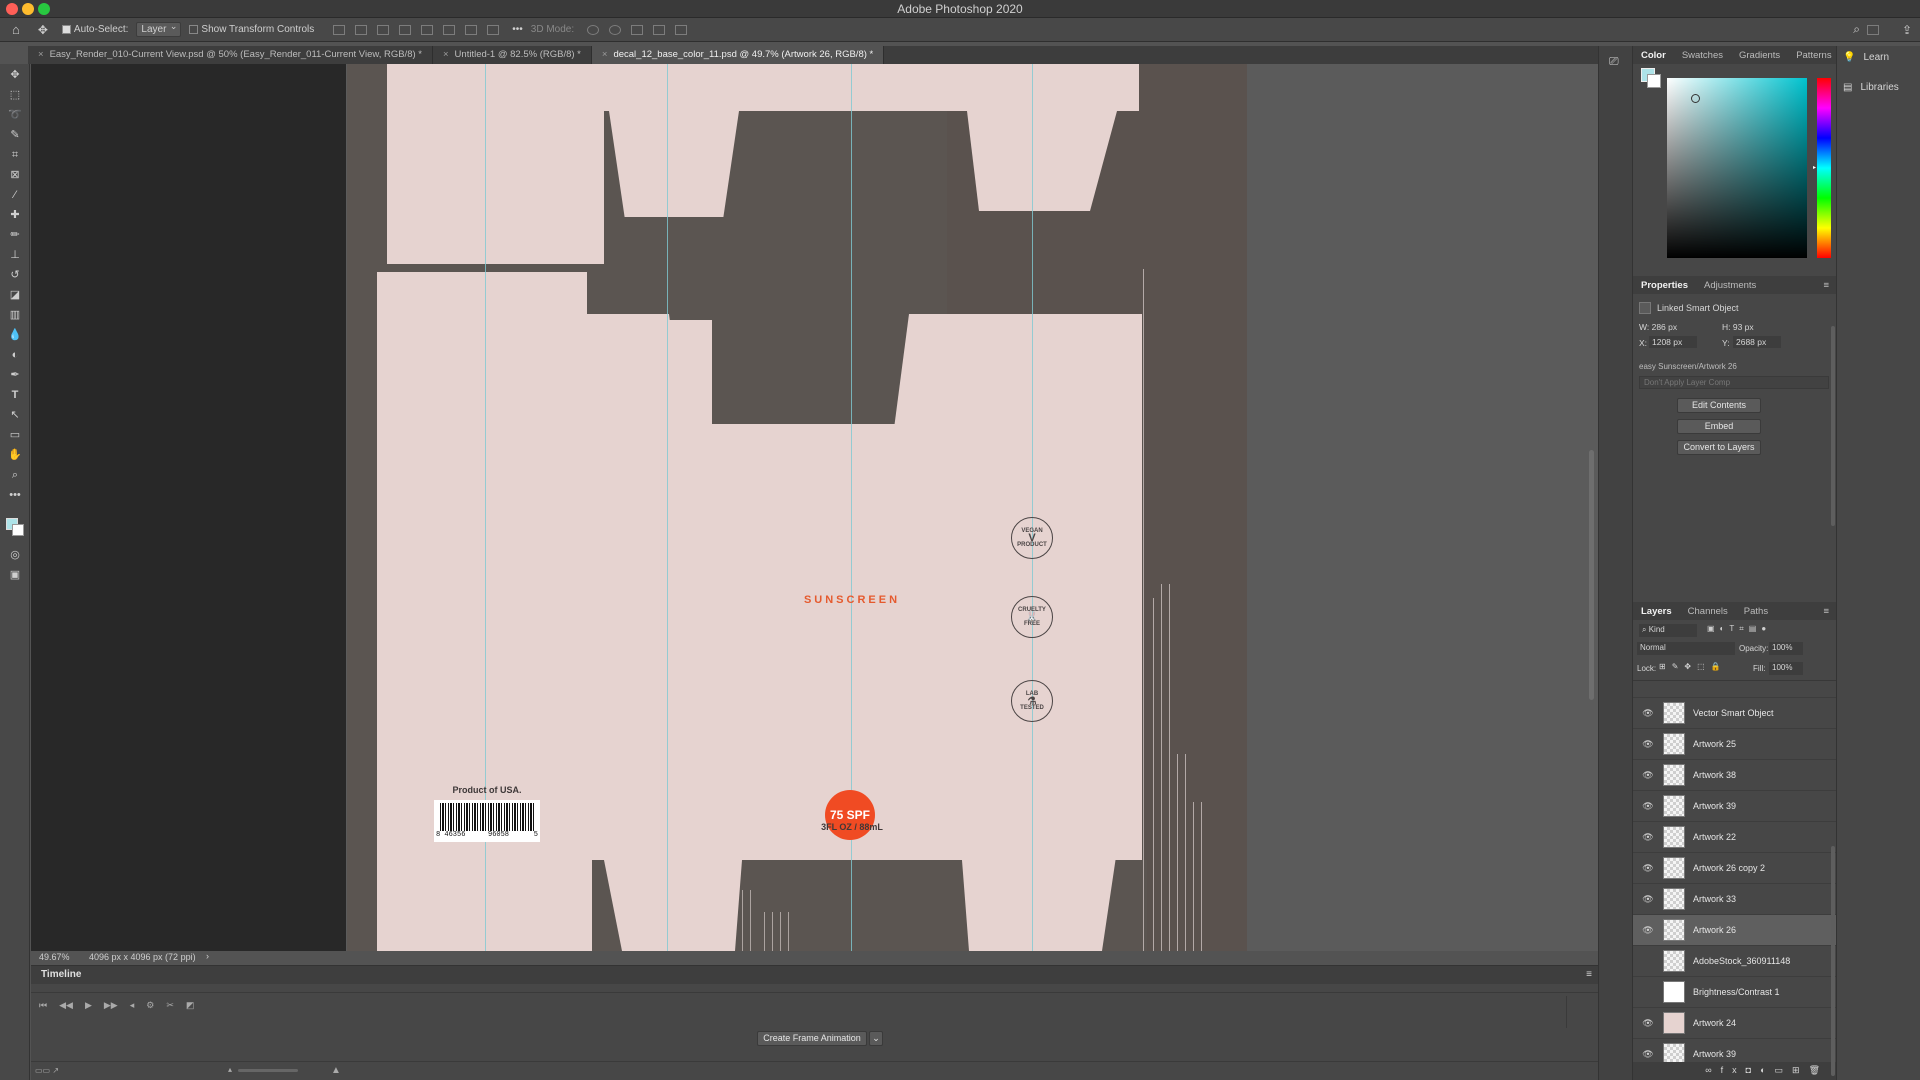 This screenshot has height=1080, width=1920. What do you see at coordinates (1733, 713) in the screenshot?
I see `layer-name: Vector Smart Object` at bounding box center [1733, 713].